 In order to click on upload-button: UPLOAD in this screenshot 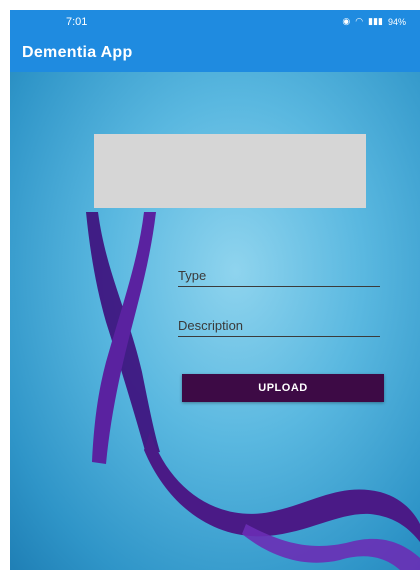, I will do `click(283, 388)`.